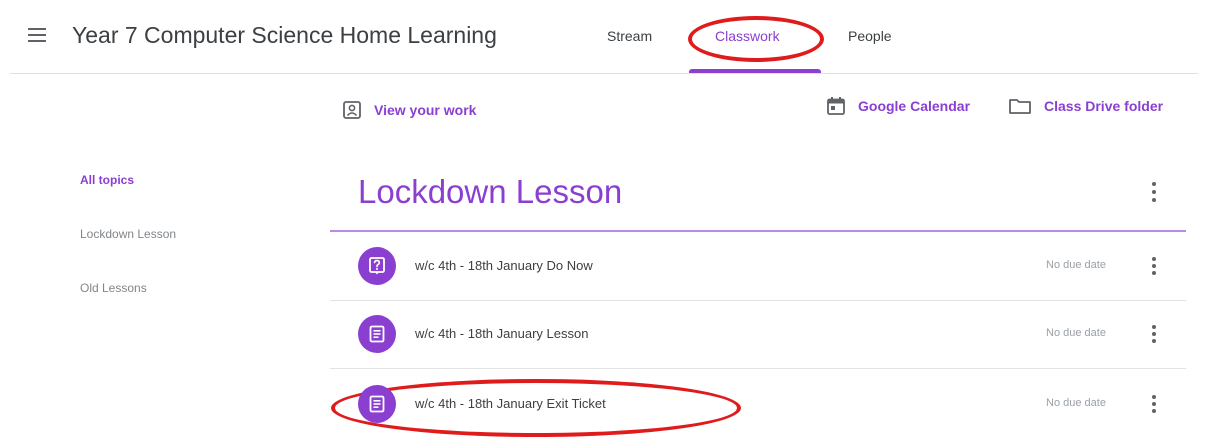  Describe the element at coordinates (1154, 192) in the screenshot. I see `topic-more-options-icon` at that location.